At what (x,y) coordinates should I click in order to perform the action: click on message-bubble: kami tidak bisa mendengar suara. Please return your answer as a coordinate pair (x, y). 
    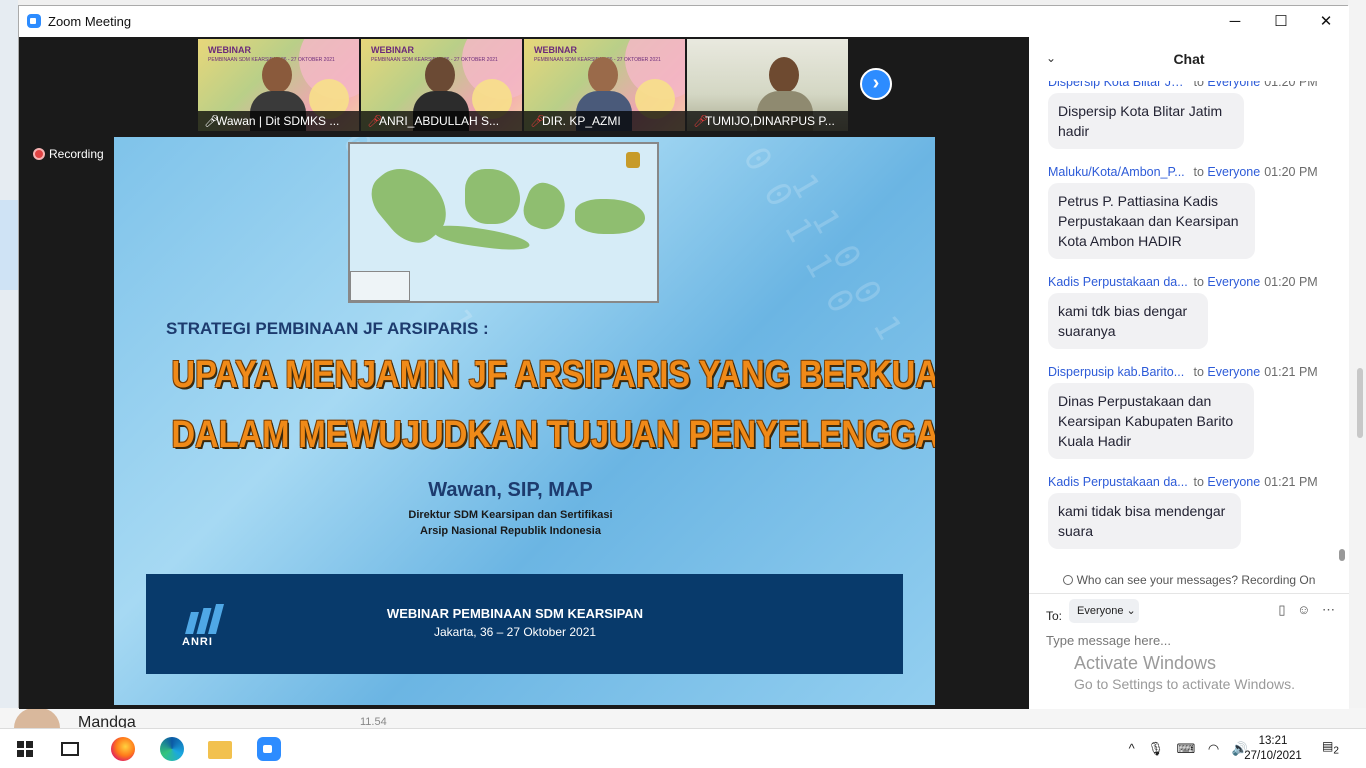
    Looking at the image, I should click on (1144, 521).